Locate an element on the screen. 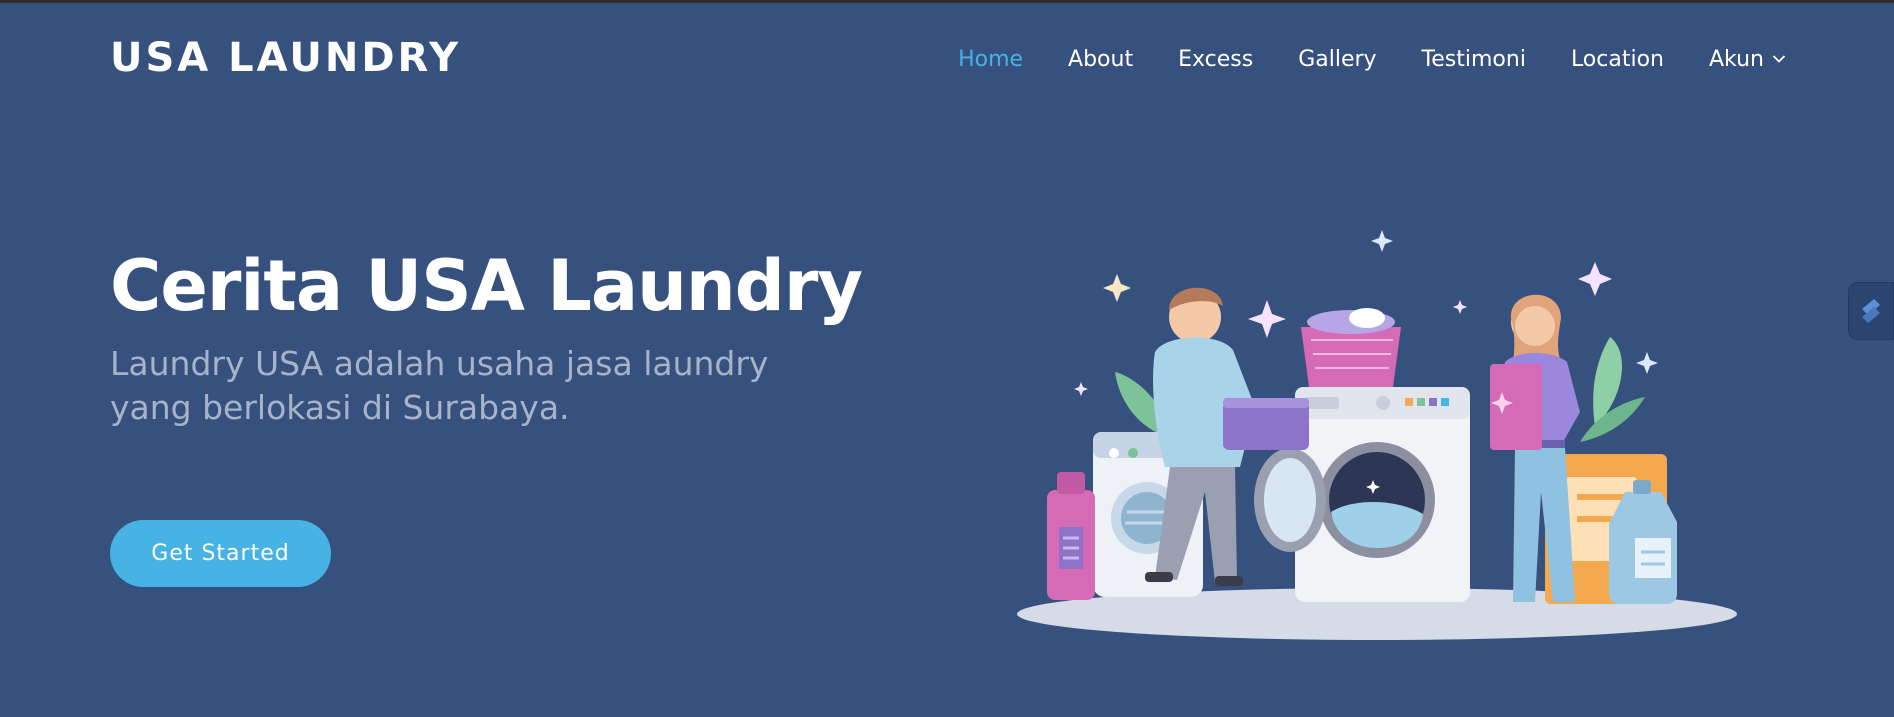  side-widget-tab is located at coordinates (1871, 311).